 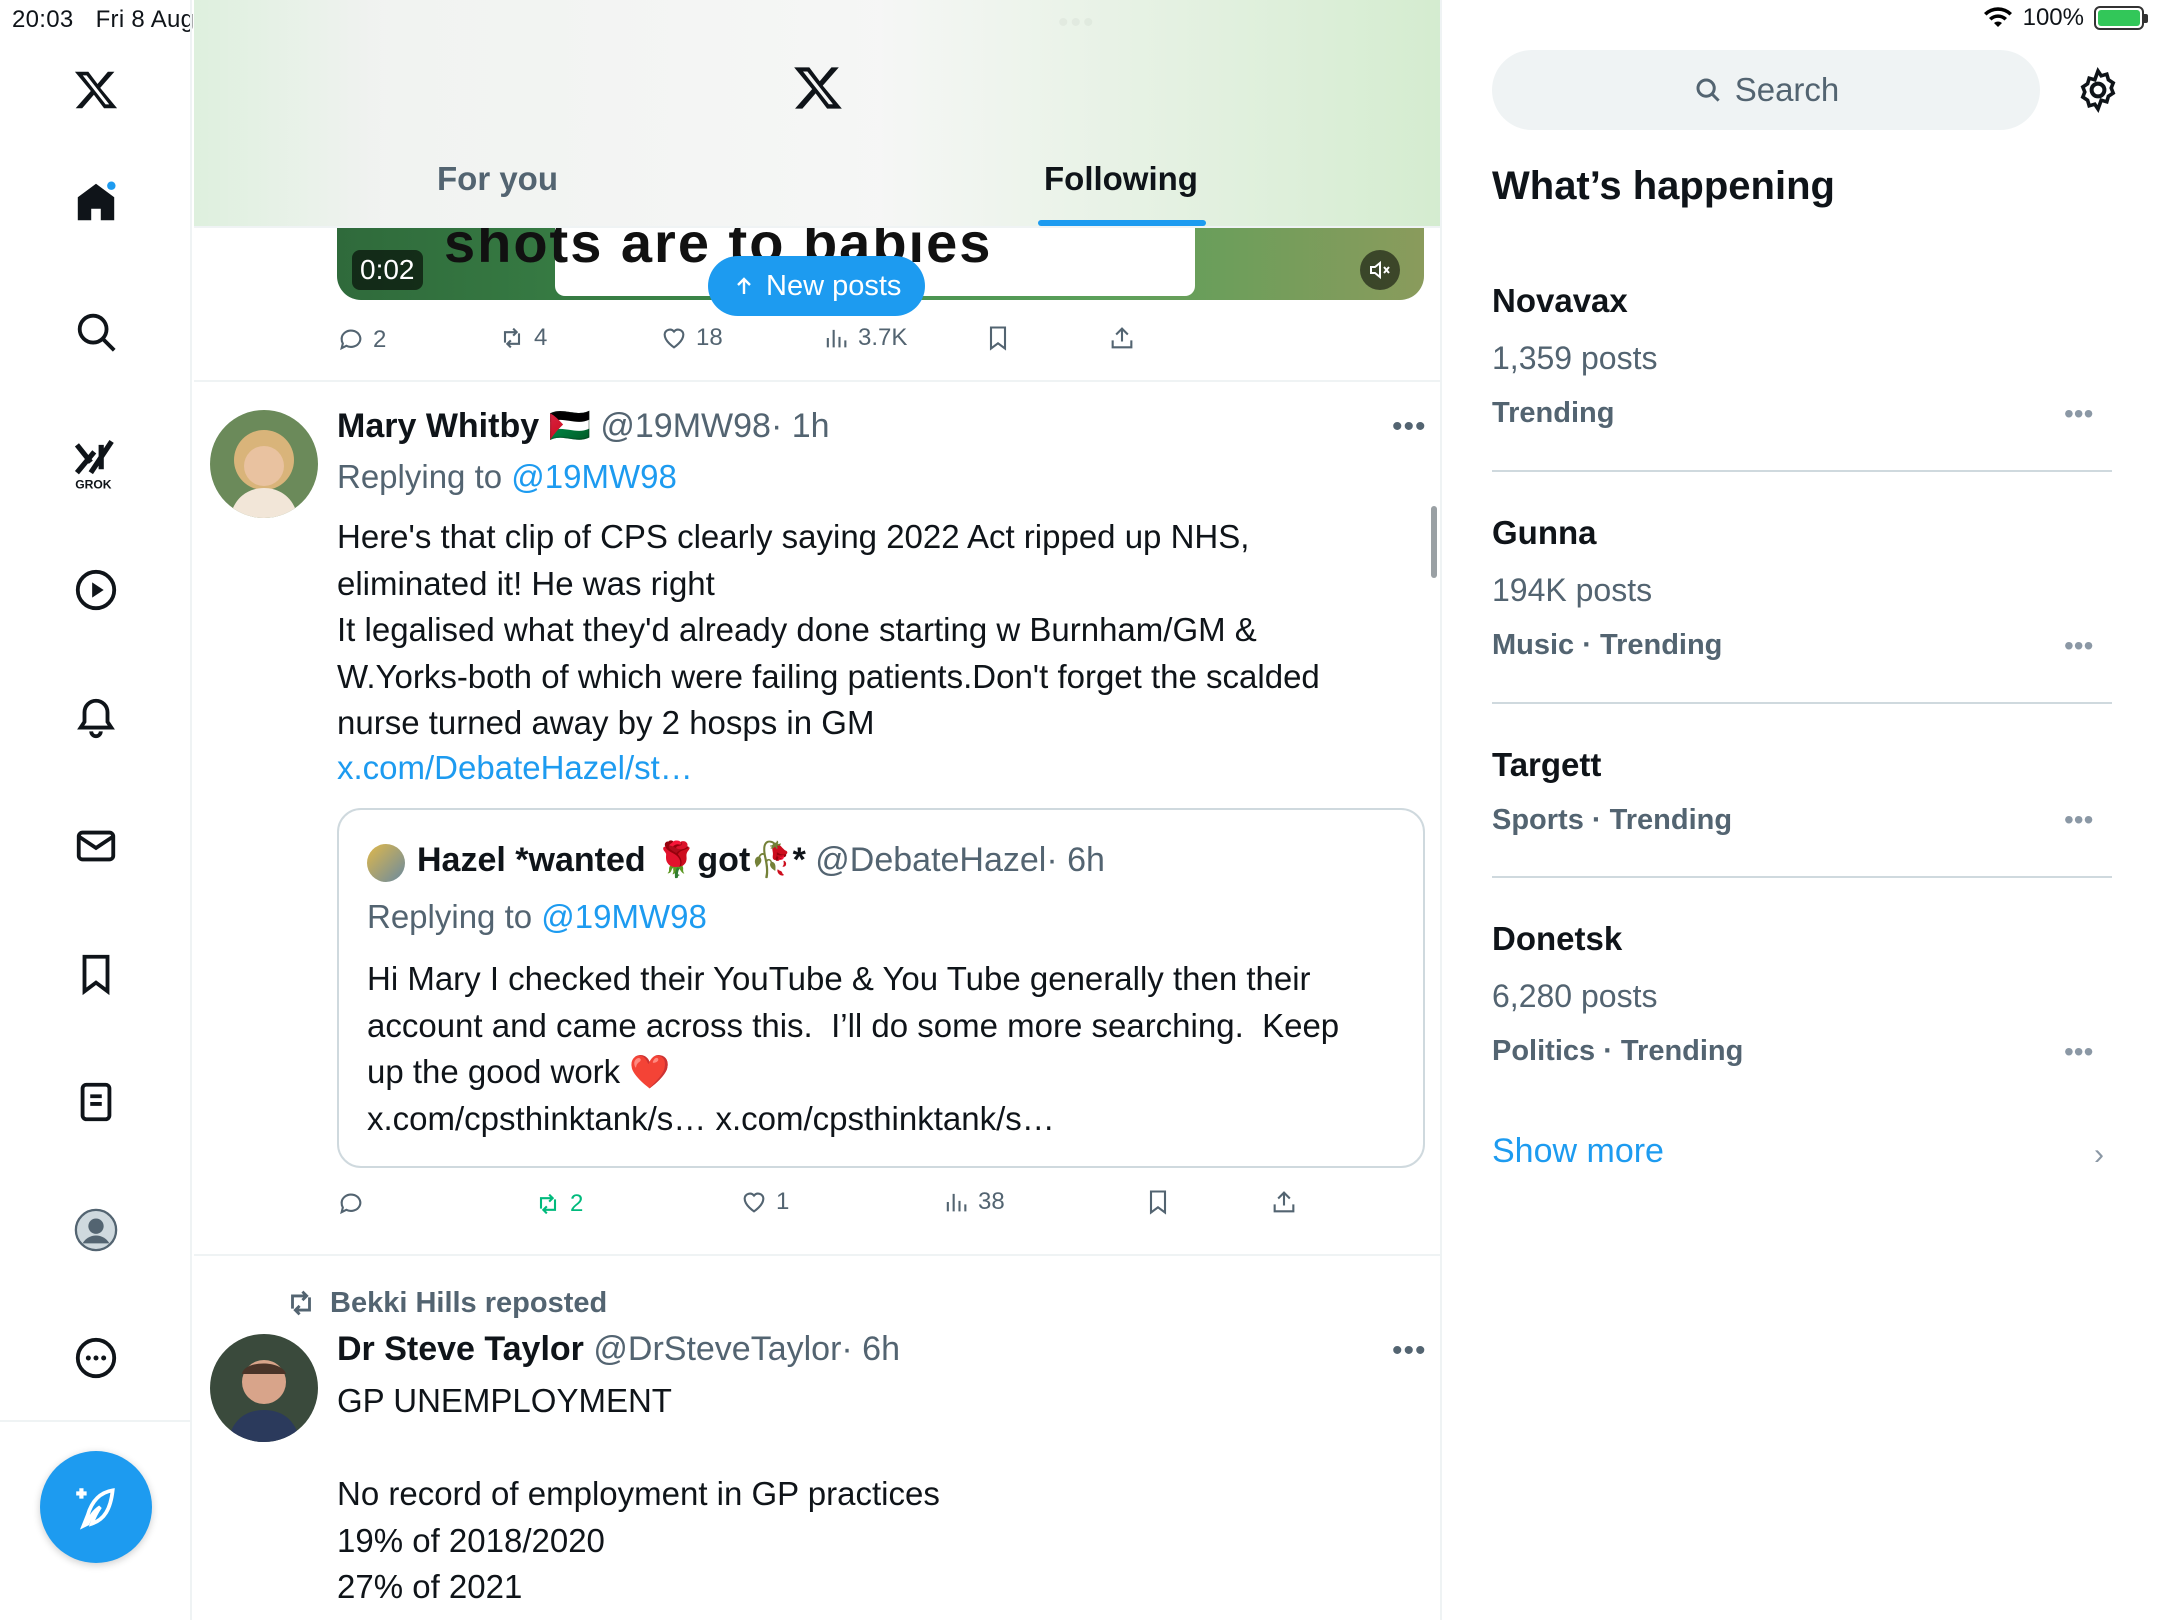 I want to click on author-name: Dr Steve Taylor, so click(x=460, y=1349).